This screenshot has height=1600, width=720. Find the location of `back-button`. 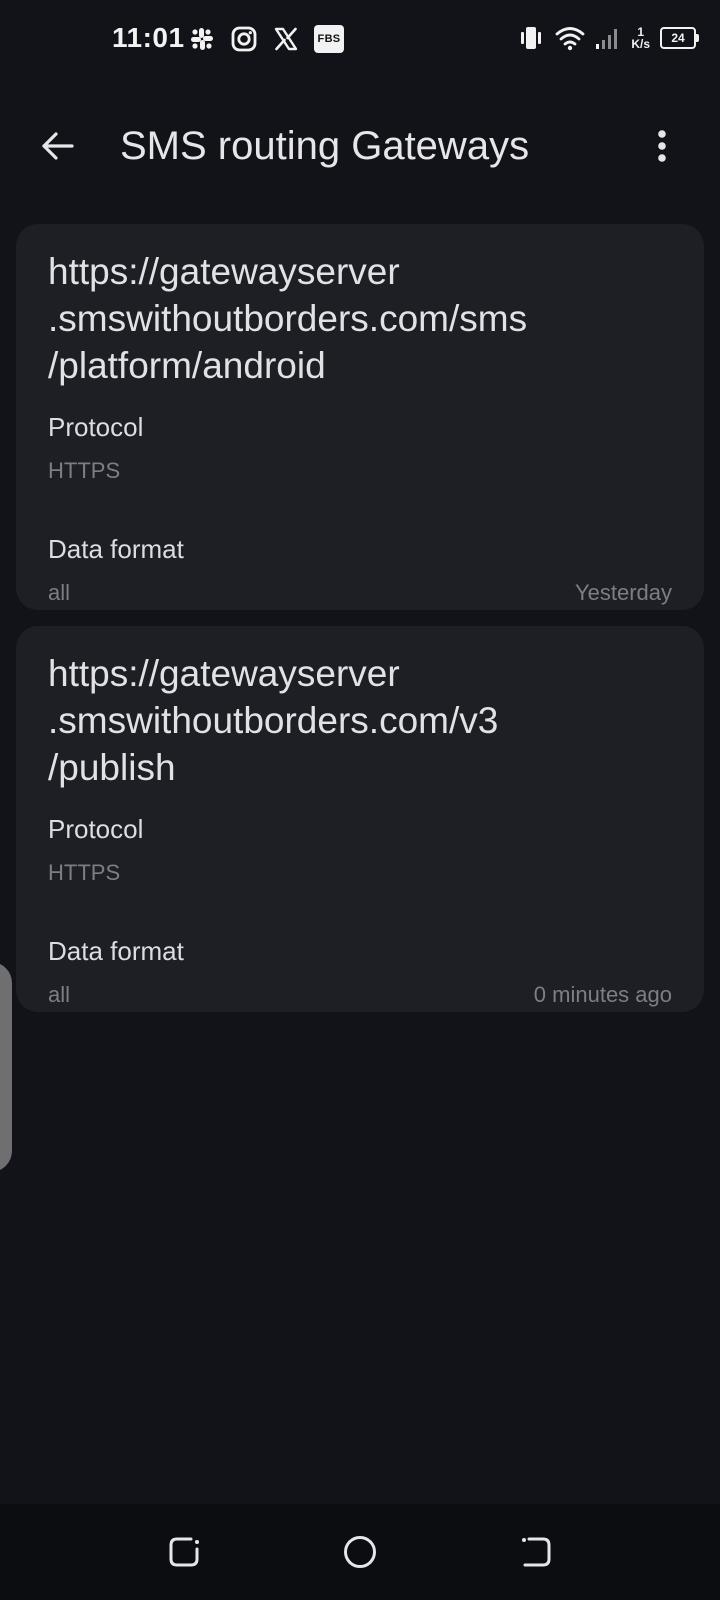

back-button is located at coordinates (58, 146).